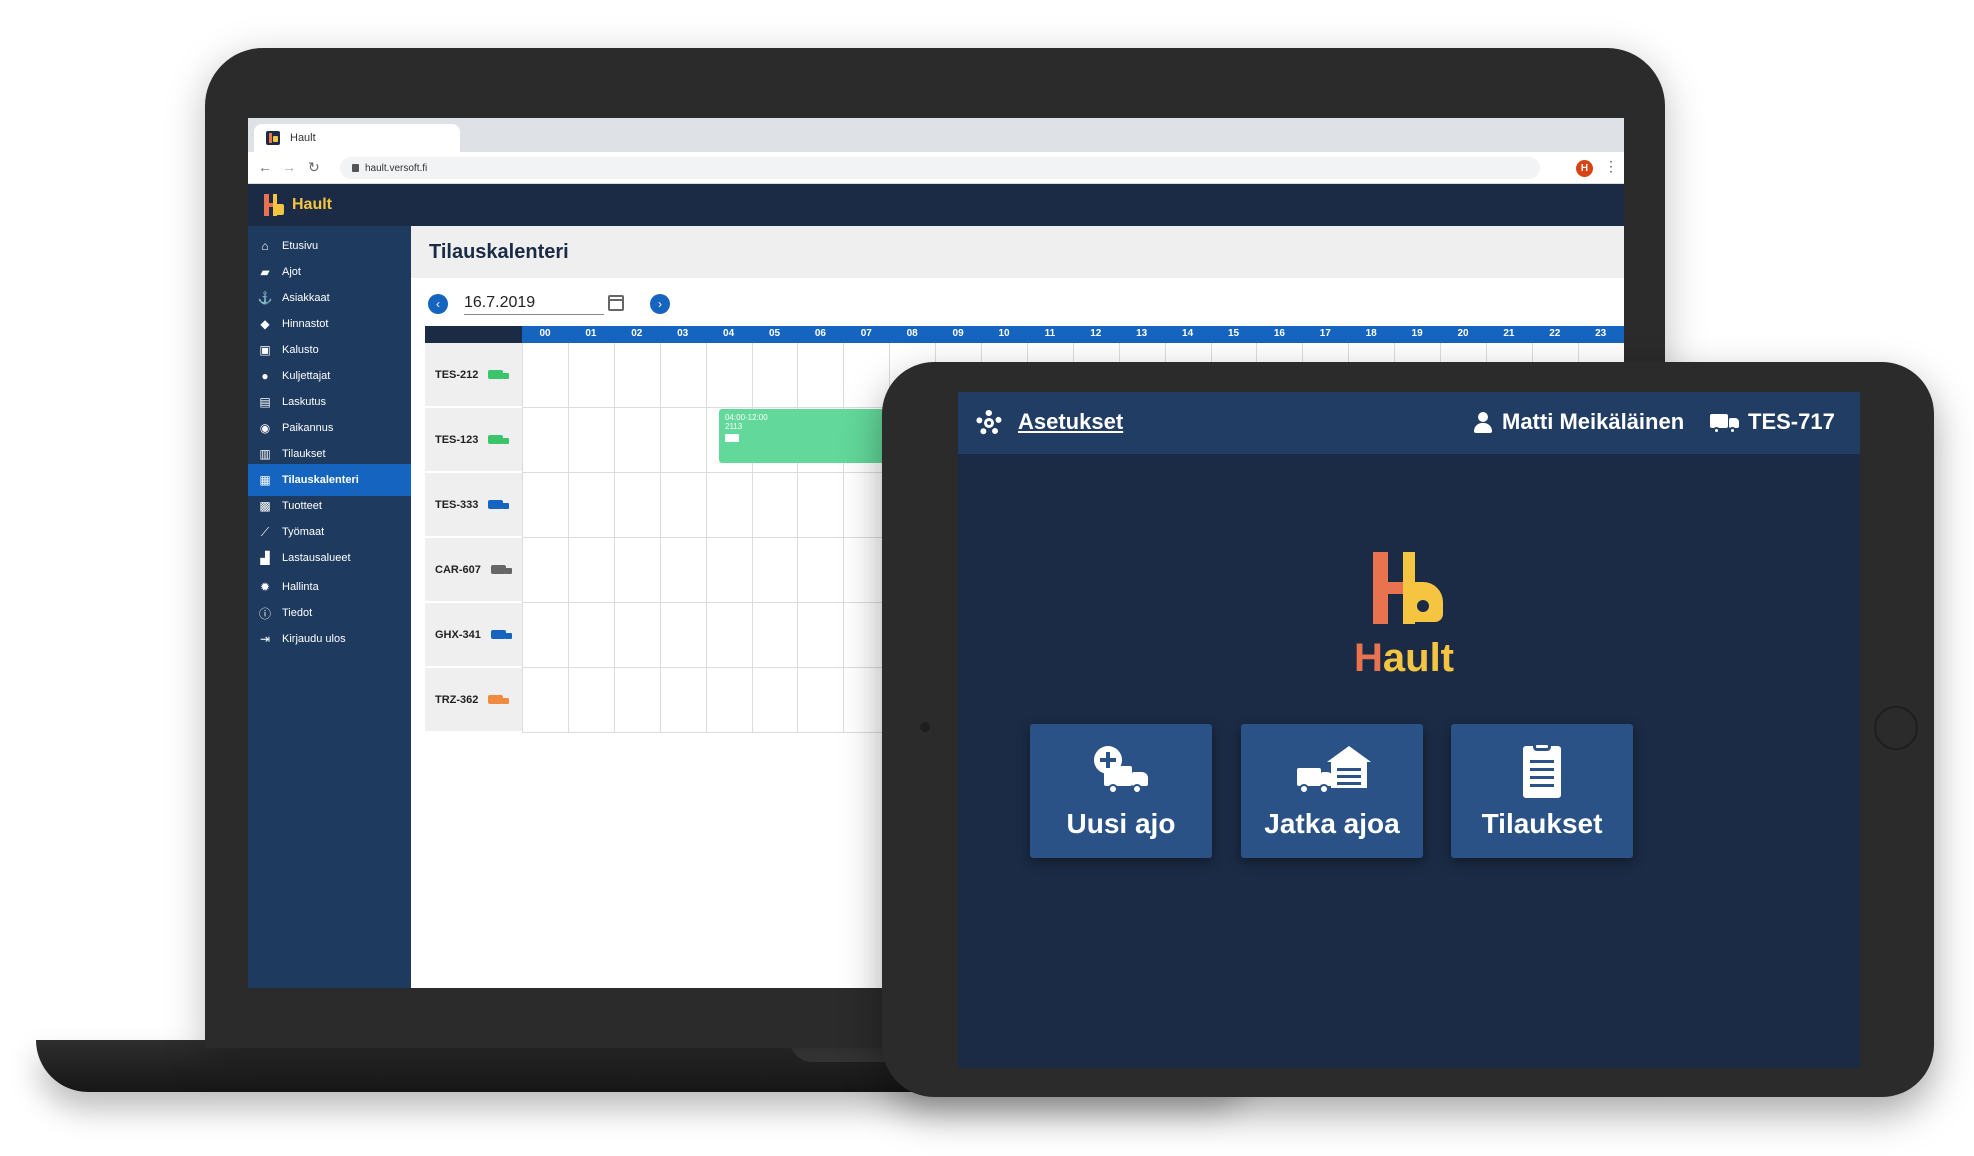  I want to click on hour-label: 14, so click(1188, 333).